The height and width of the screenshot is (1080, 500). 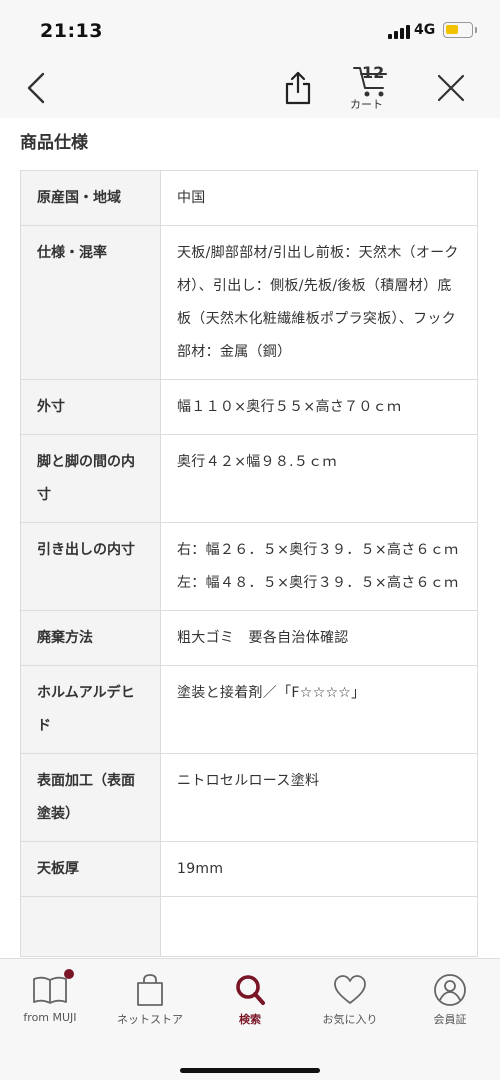 What do you see at coordinates (319, 478) in the screenshot?
I see `spec-value: 奥行４２×幅９８.５ｃｍ` at bounding box center [319, 478].